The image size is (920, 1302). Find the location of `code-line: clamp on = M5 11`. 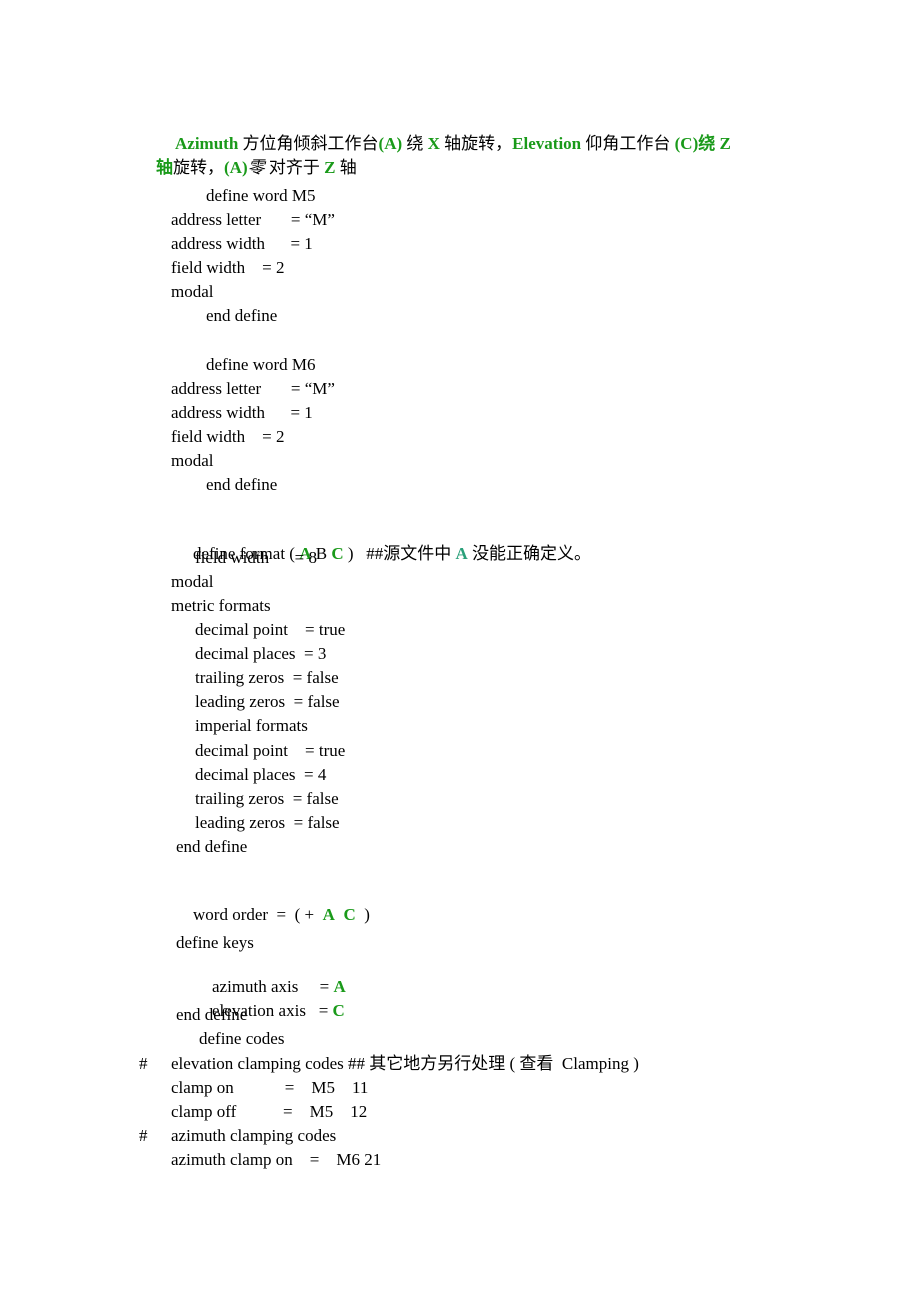

code-line: clamp on = M5 11 is located at coordinates (270, 1087).